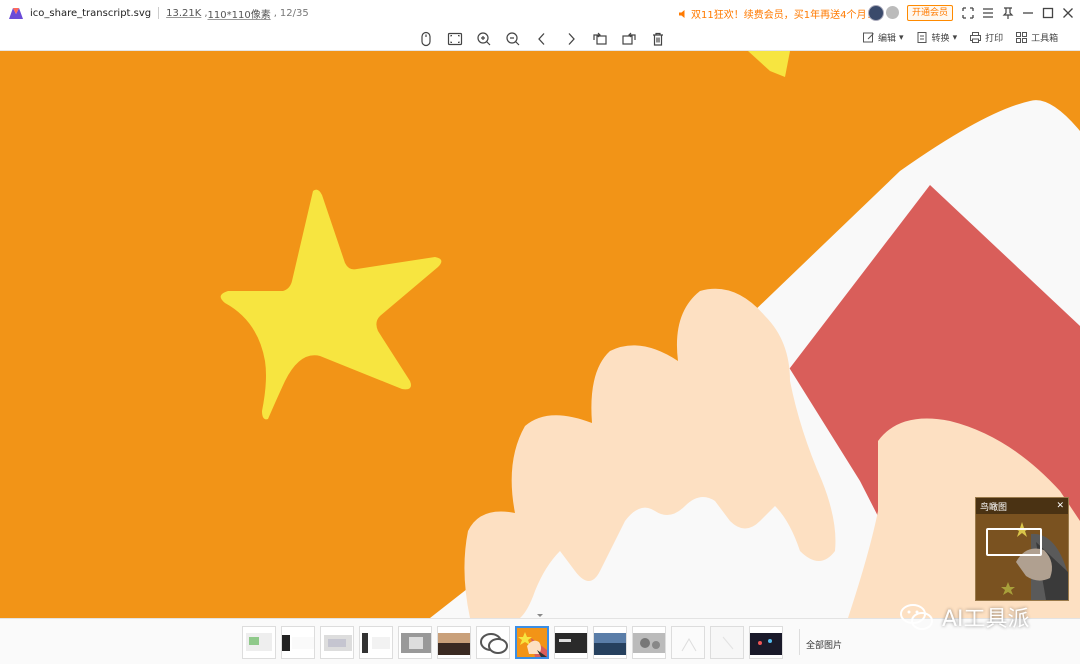  What do you see at coordinates (513, 39) in the screenshot?
I see `zoom-out-icon` at bounding box center [513, 39].